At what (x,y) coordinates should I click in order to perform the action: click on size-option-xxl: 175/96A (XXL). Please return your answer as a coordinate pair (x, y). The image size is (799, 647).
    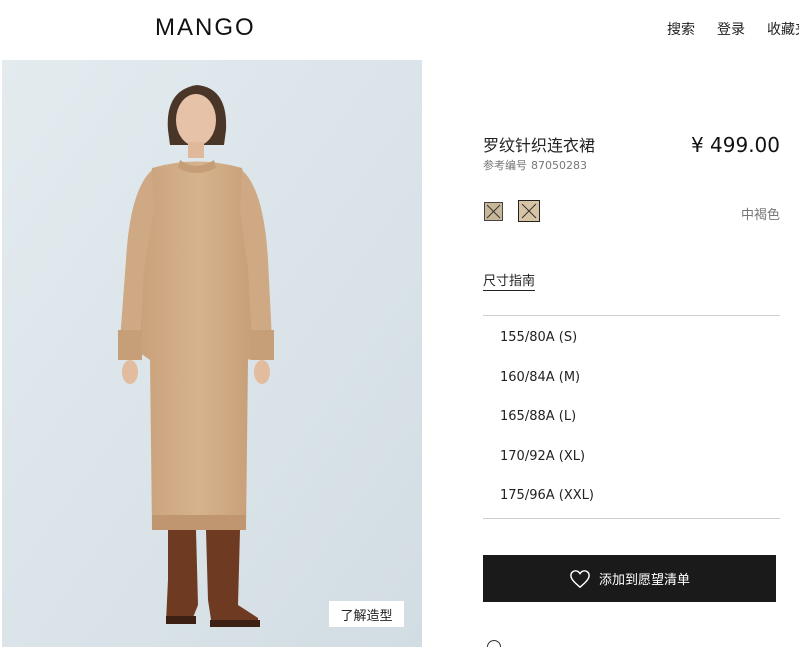
    Looking at the image, I should click on (547, 507).